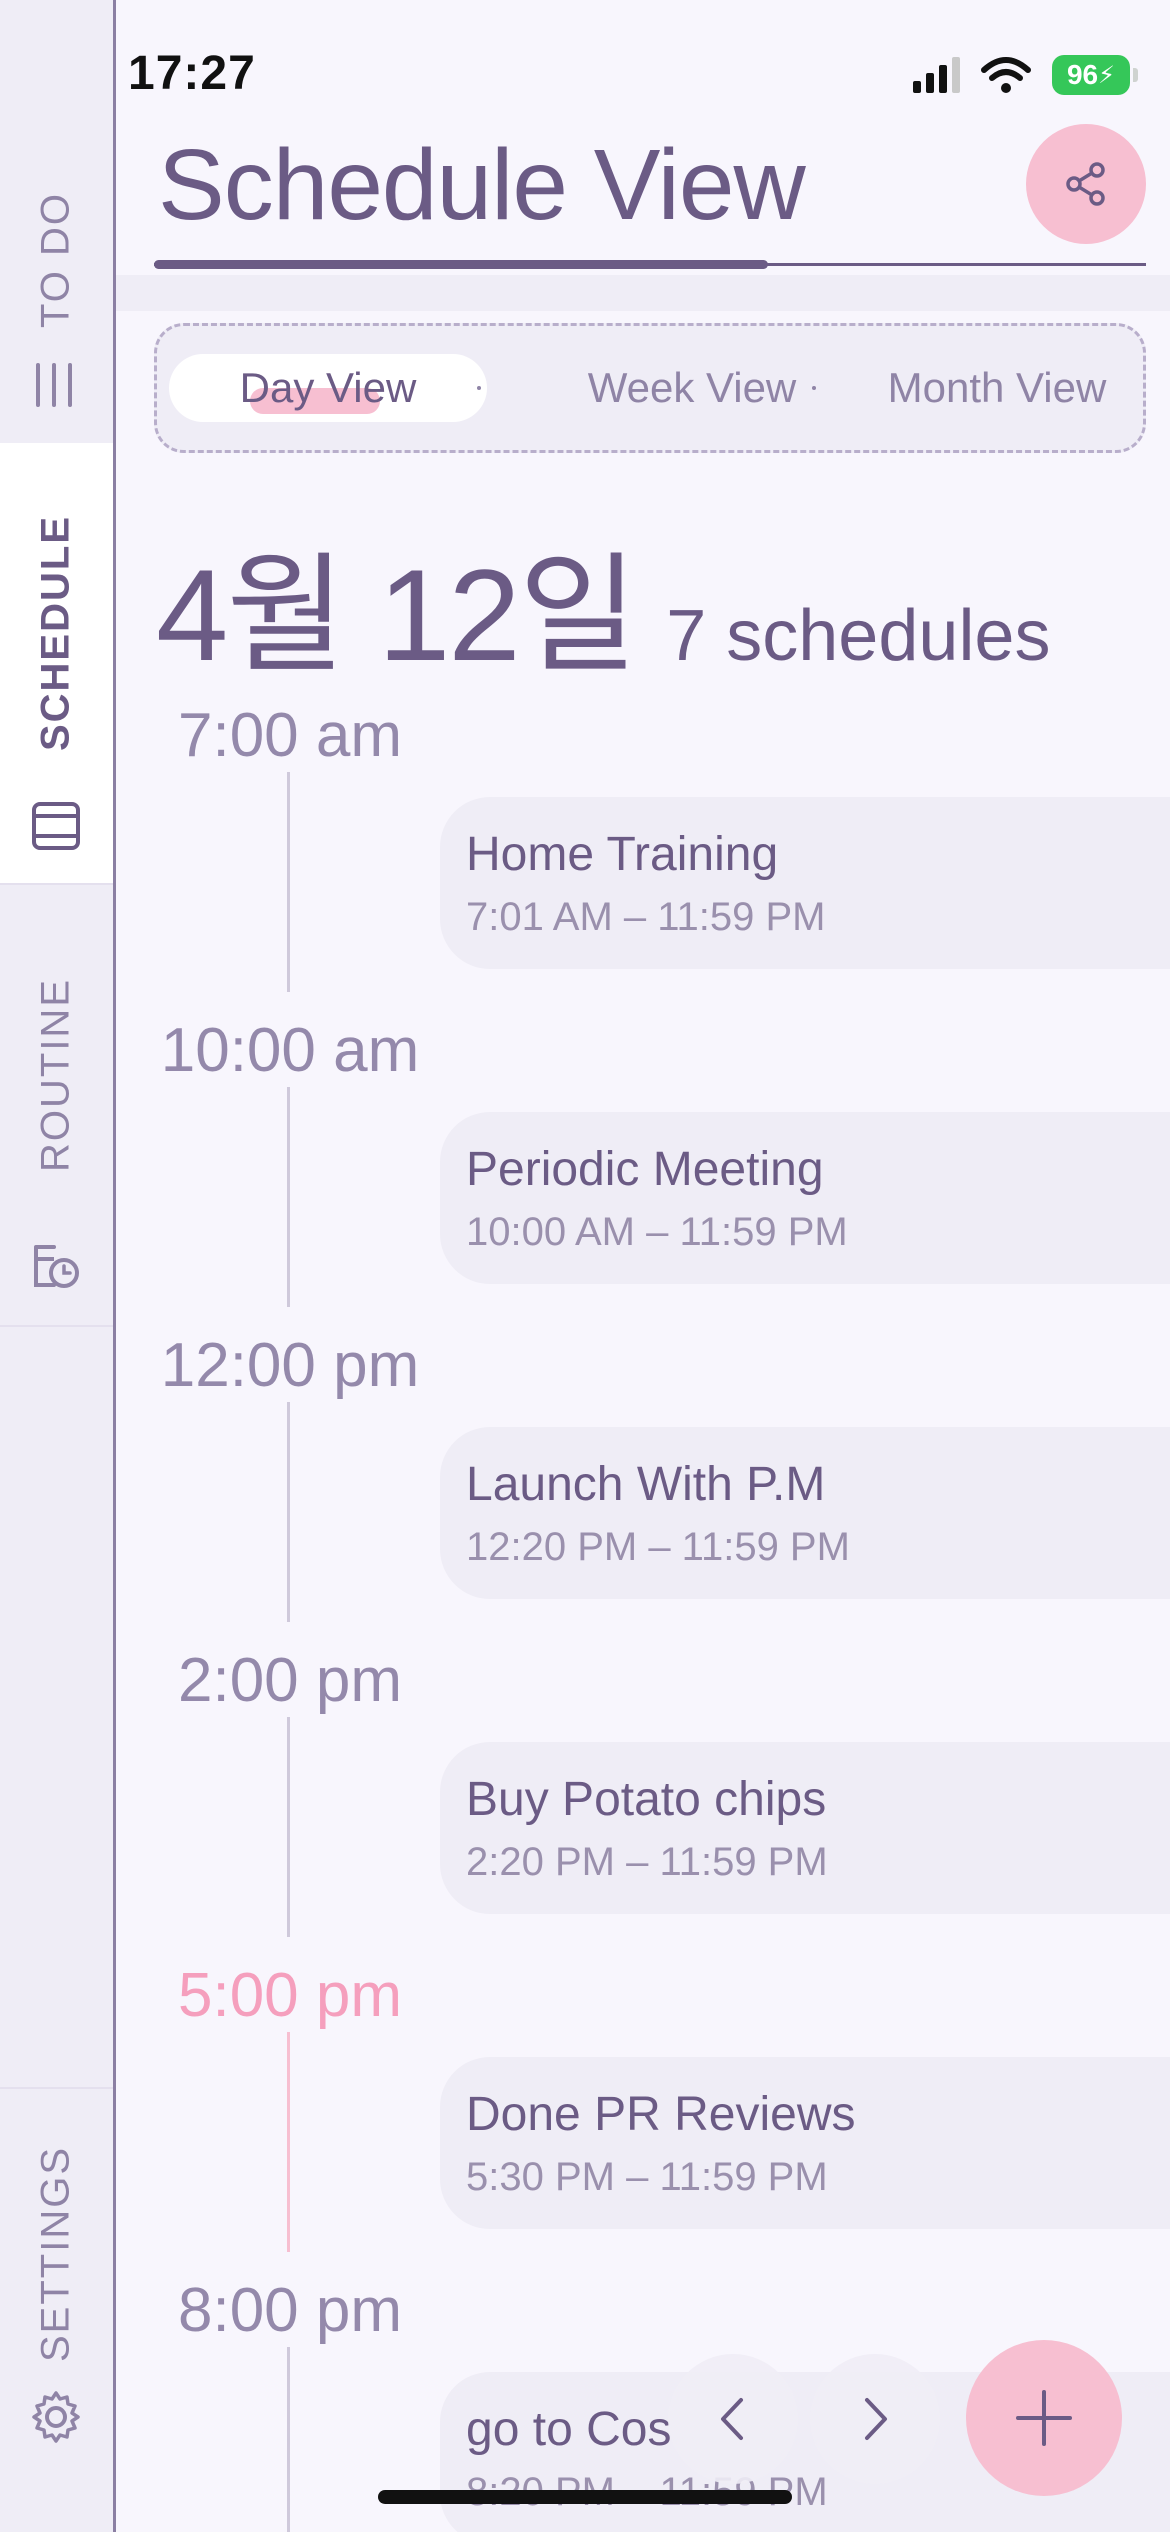 This screenshot has width=1170, height=2532. I want to click on event-title: Periodic Meeting, so click(645, 1169).